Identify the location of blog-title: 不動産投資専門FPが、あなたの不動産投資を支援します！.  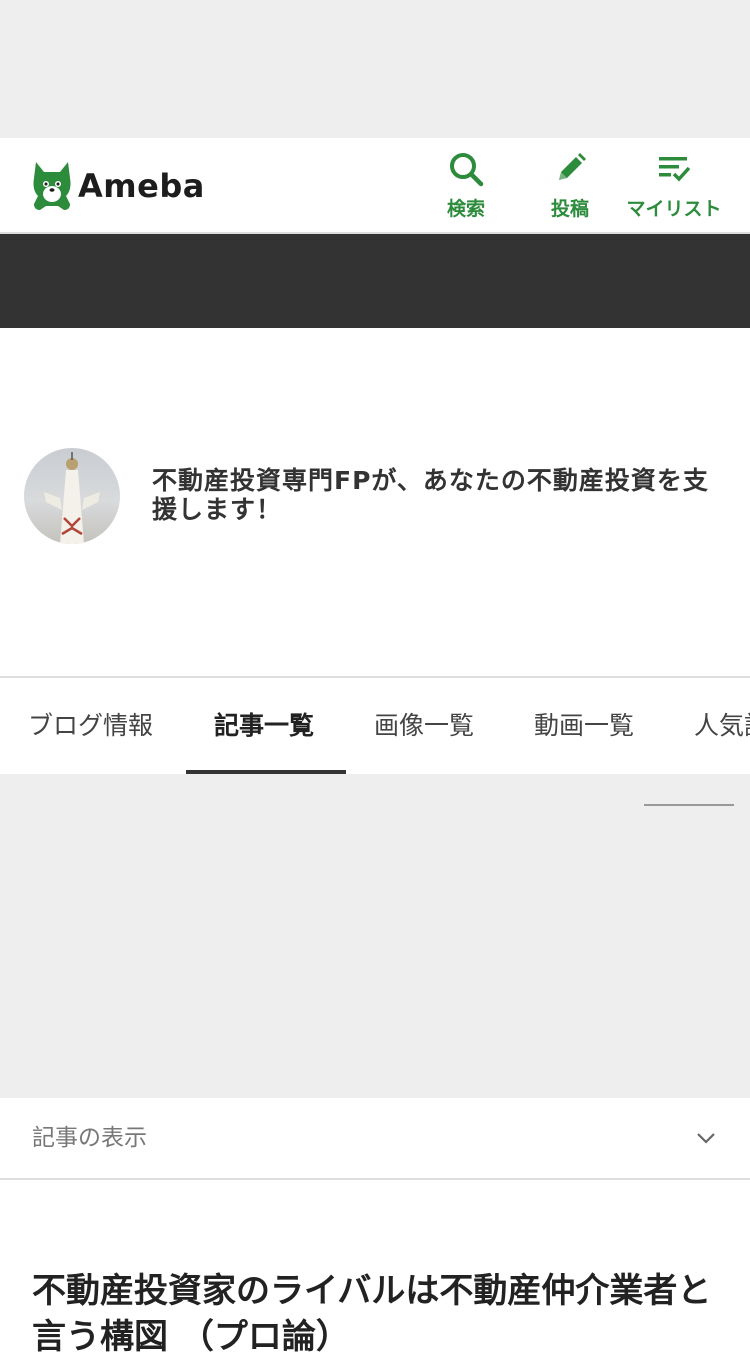
(437, 495).